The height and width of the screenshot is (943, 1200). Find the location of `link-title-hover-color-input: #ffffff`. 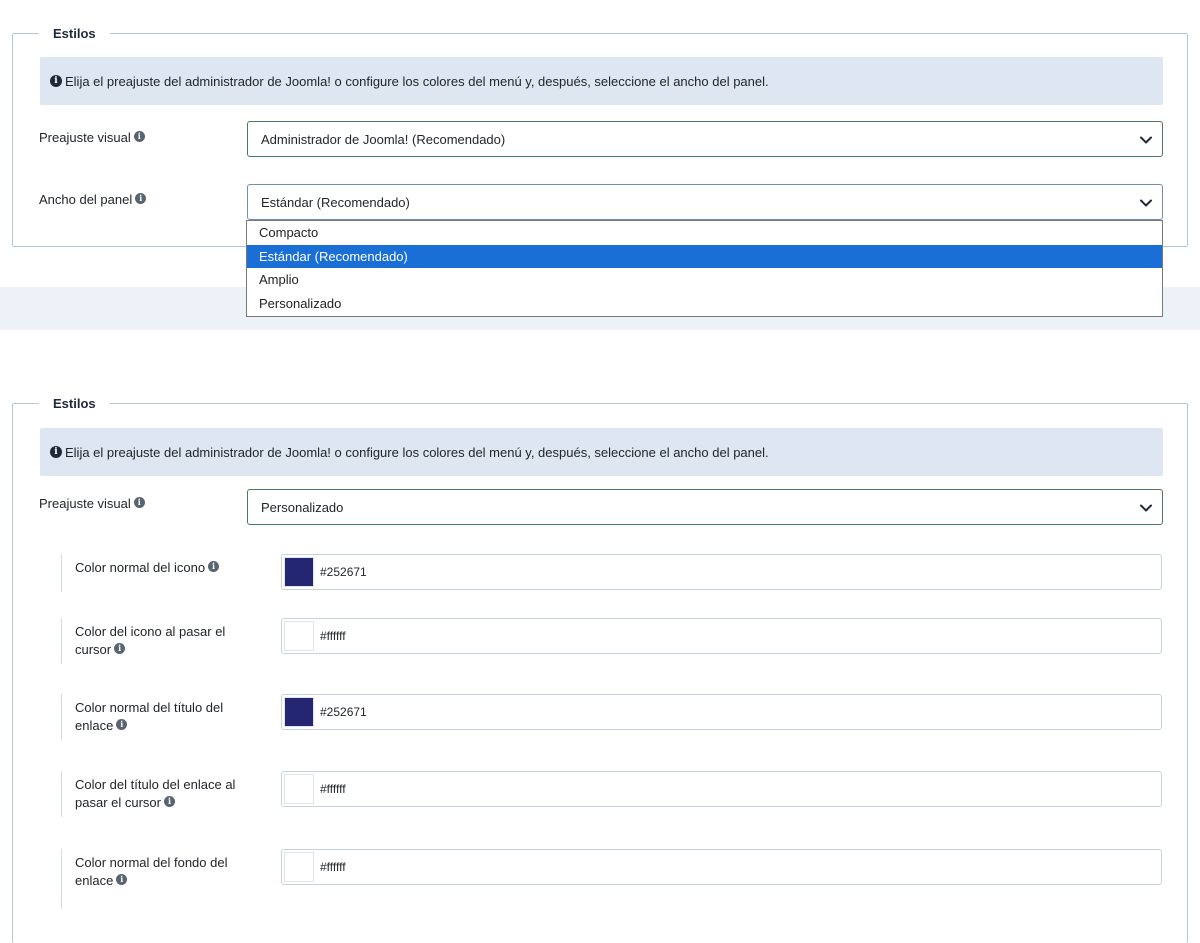

link-title-hover-color-input: #ffffff is located at coordinates (721, 789).